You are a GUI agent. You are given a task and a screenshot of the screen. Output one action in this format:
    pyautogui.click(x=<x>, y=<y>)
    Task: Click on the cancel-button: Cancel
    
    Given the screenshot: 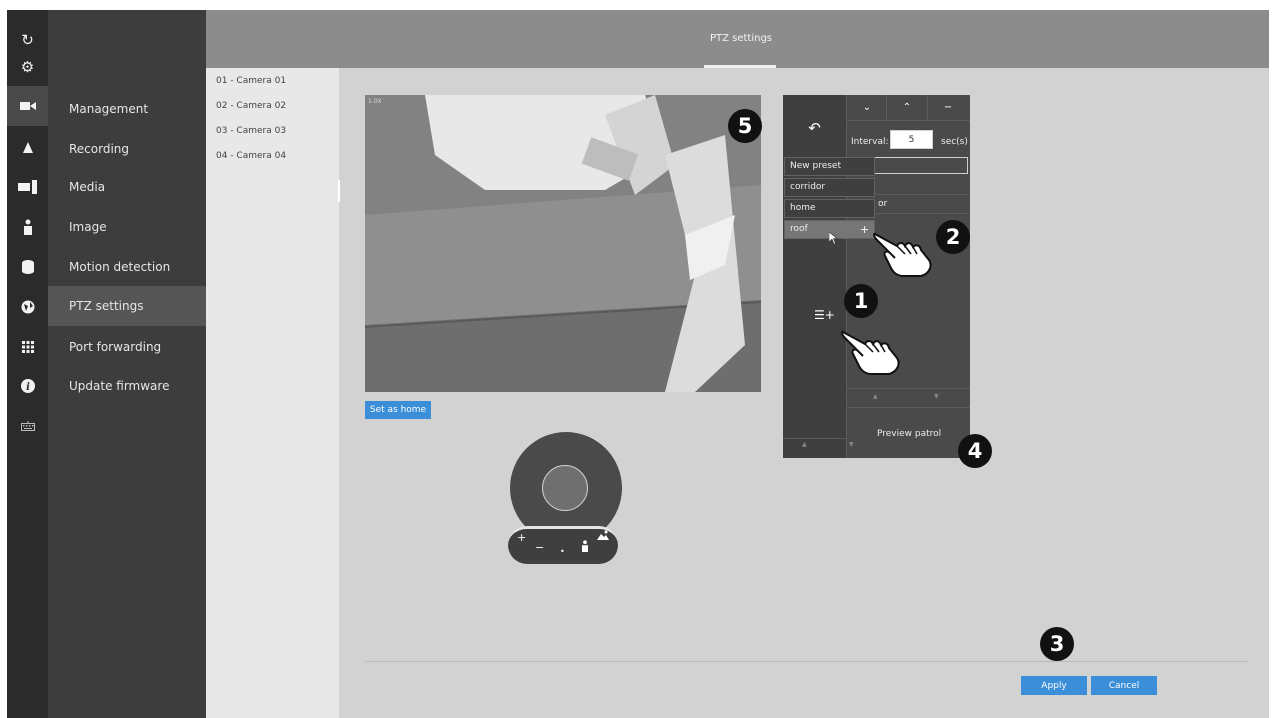 What is the action you would take?
    pyautogui.click(x=1124, y=685)
    